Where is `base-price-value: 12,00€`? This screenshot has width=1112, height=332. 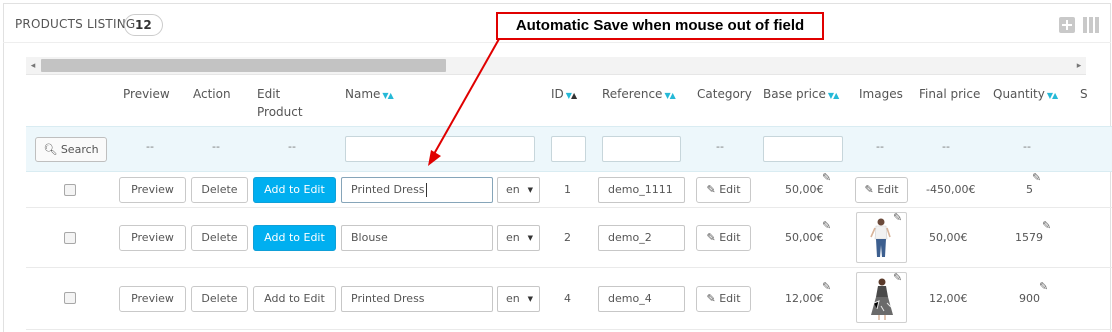 base-price-value: 12,00€ is located at coordinates (804, 298).